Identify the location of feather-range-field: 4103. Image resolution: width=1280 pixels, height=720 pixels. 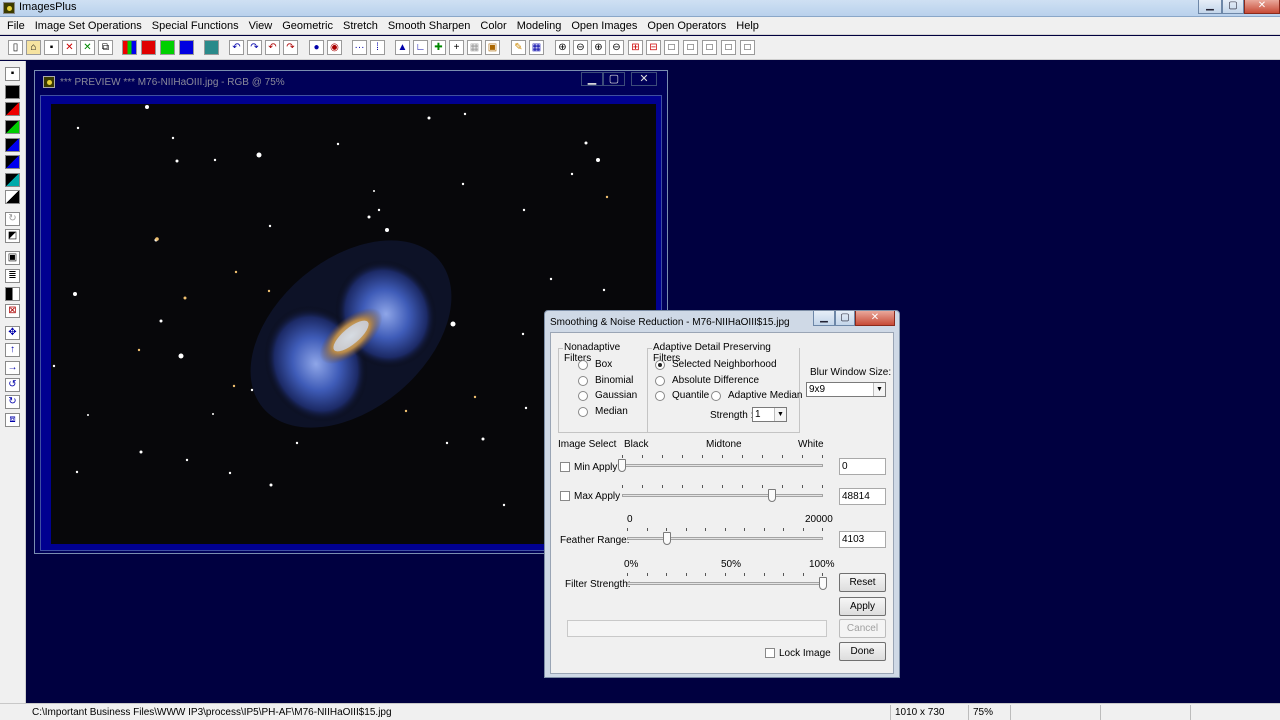
(862, 539).